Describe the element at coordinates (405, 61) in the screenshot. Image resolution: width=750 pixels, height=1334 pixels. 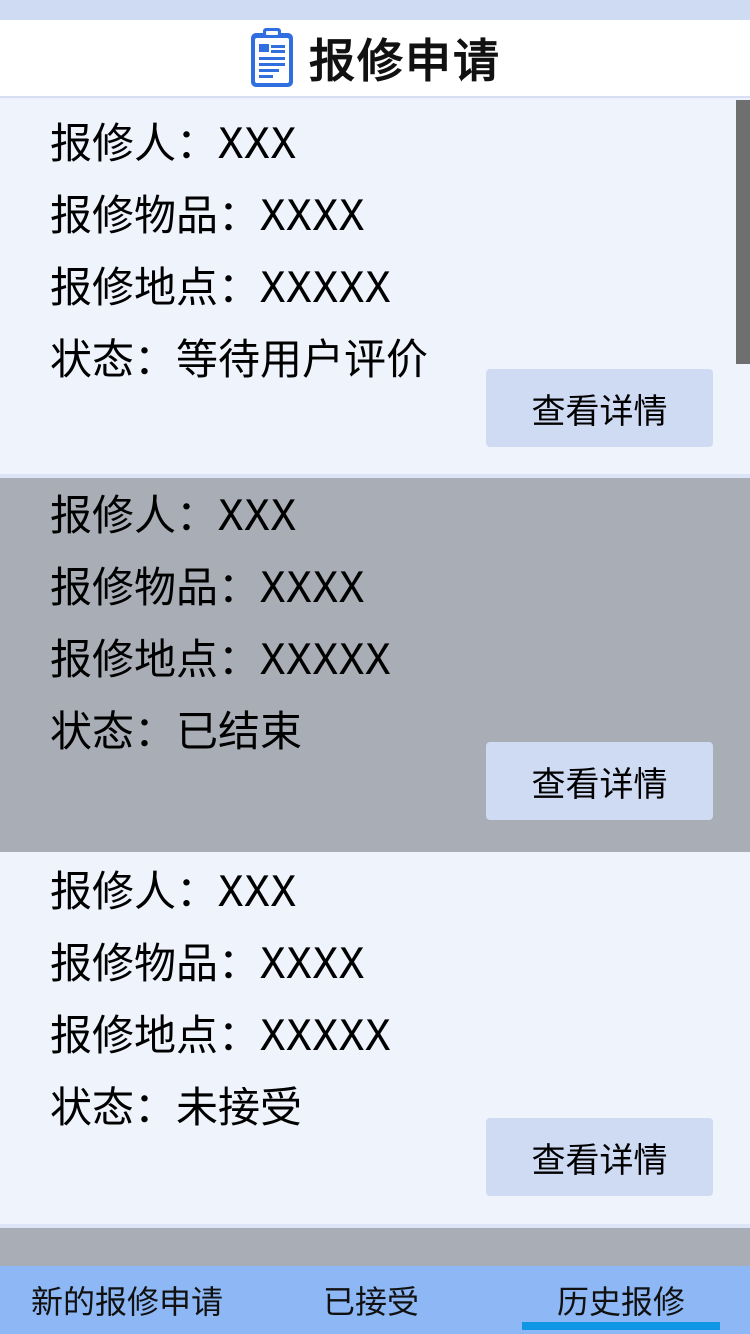
I see `page-title: 报修申请` at that location.